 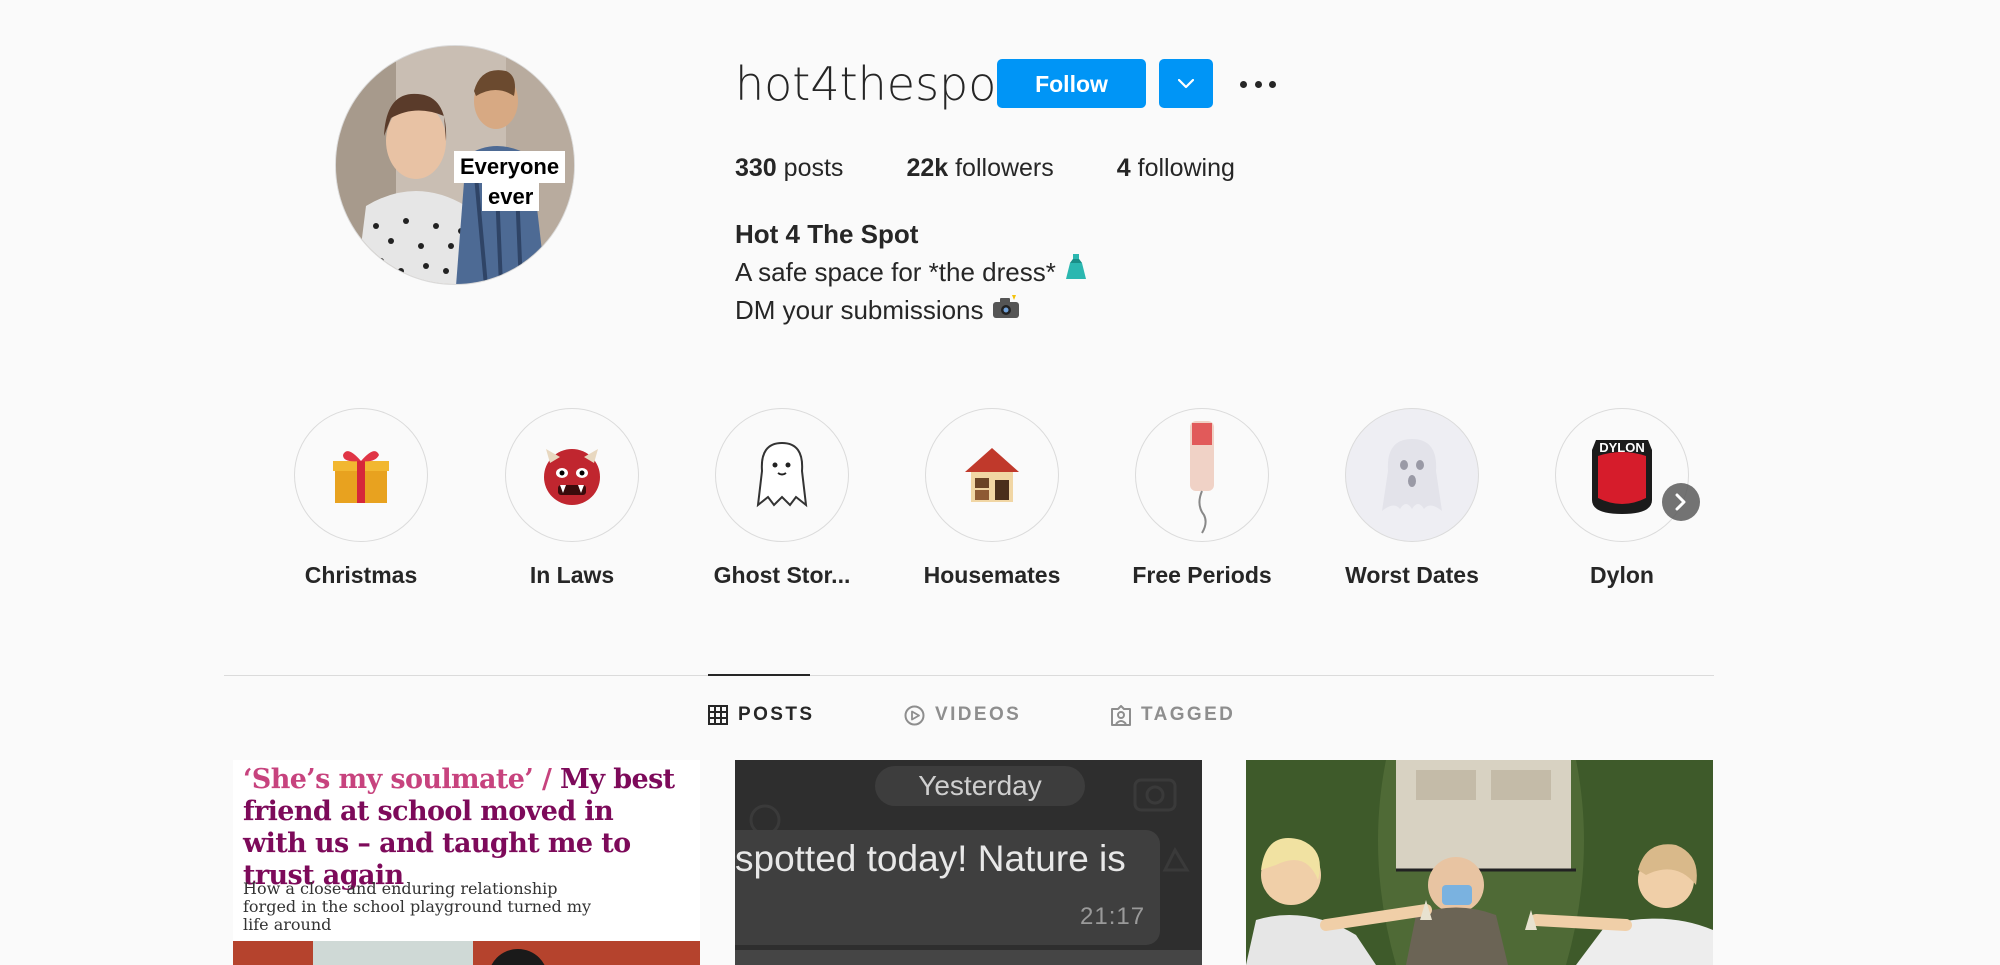 What do you see at coordinates (859, 310) in the screenshot?
I see `bio-line-2-text: DM your submissions` at bounding box center [859, 310].